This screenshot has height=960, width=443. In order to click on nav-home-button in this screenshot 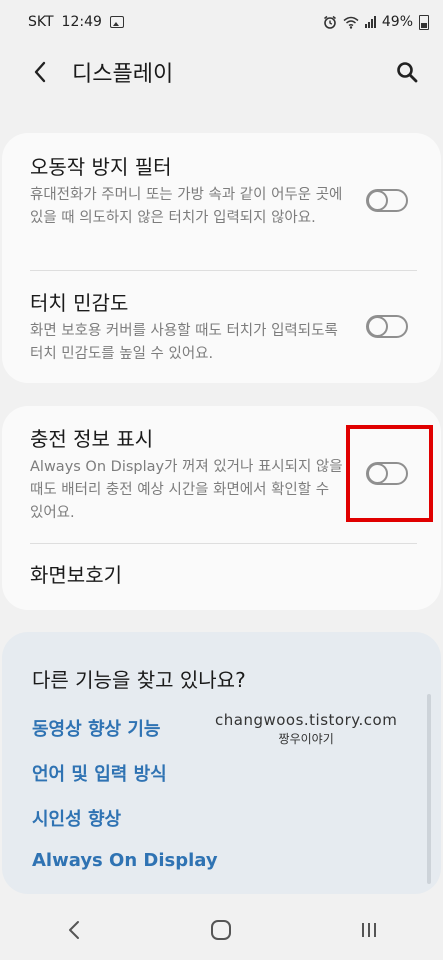, I will do `click(221, 930)`.